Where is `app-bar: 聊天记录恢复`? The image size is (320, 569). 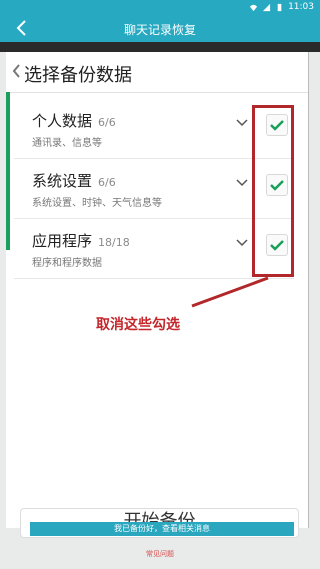
app-bar: 聊天记录恢复 is located at coordinates (160, 28).